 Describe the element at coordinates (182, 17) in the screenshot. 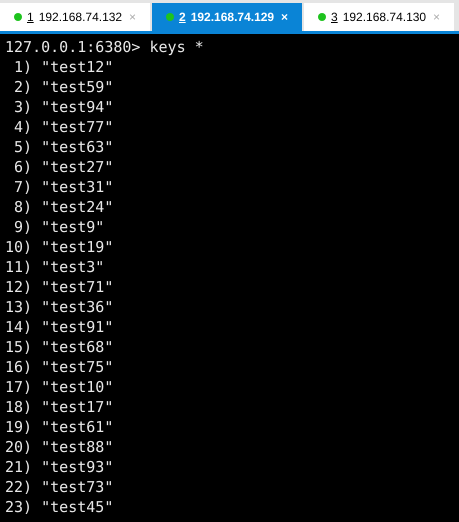

I see `tab-number: 2` at that location.